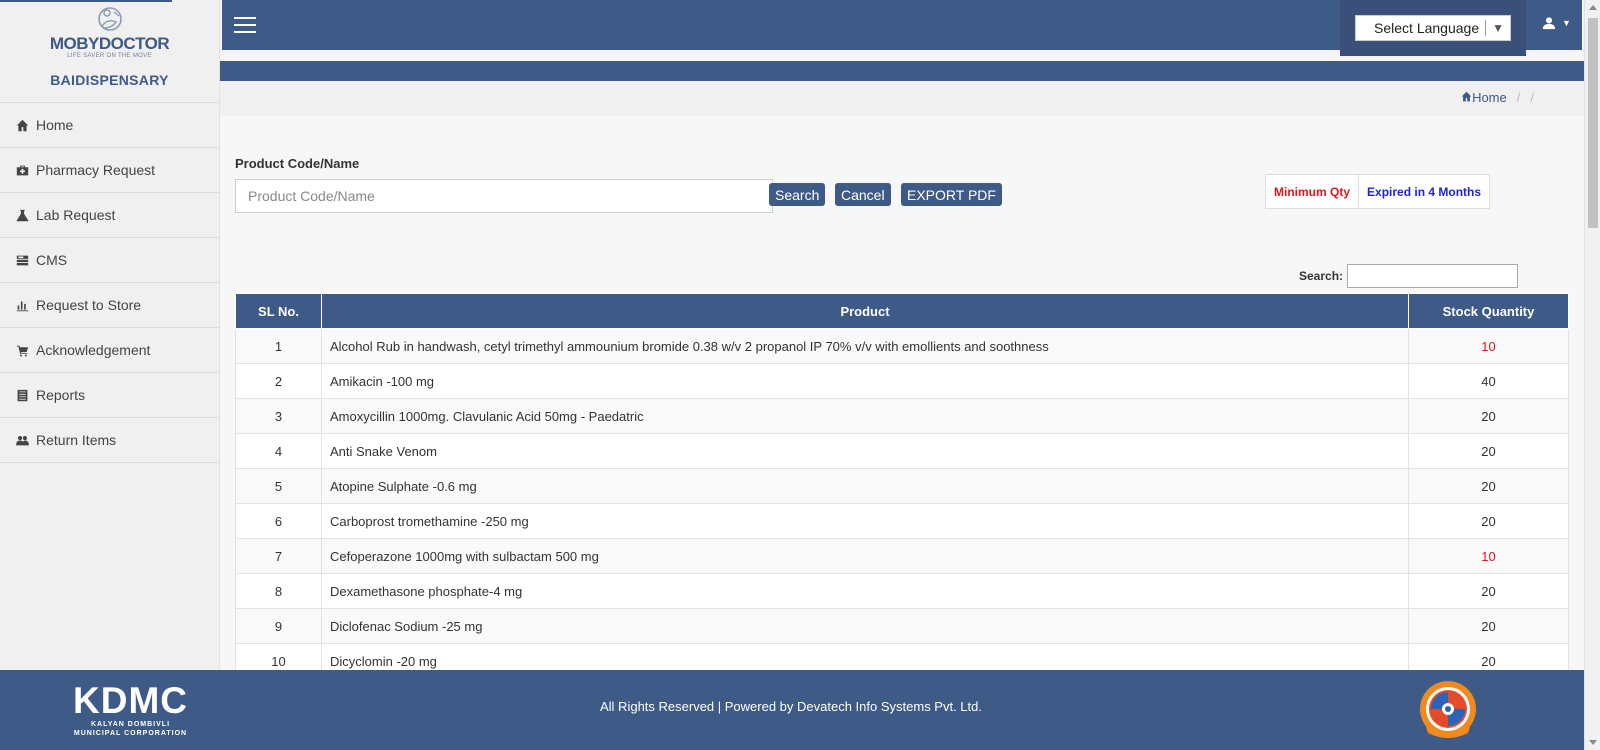 The width and height of the screenshot is (1600, 750). I want to click on breadcrumb-home-link: Home, so click(1489, 97).